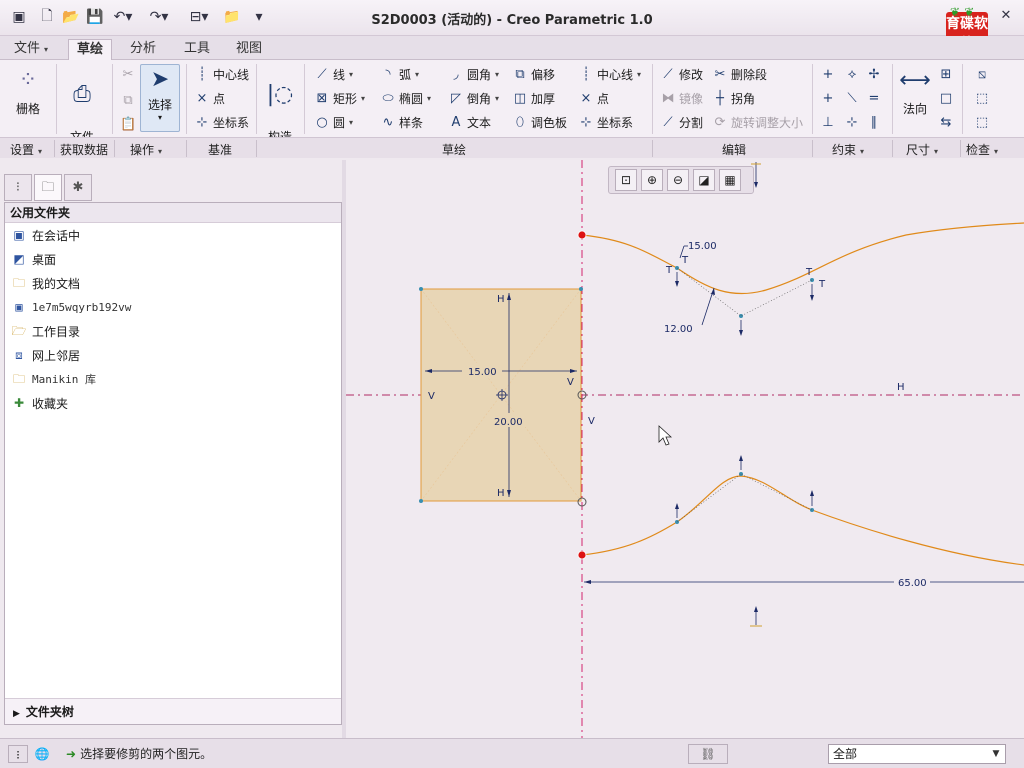 This screenshot has width=1024, height=768. Describe the element at coordinates (129, 100) in the screenshot. I see `copy-icon: ⧉` at that location.